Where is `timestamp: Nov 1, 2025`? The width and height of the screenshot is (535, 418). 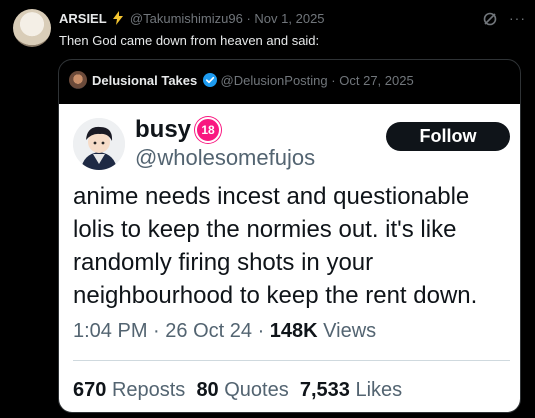
timestamp: Nov 1, 2025 is located at coordinates (289, 18).